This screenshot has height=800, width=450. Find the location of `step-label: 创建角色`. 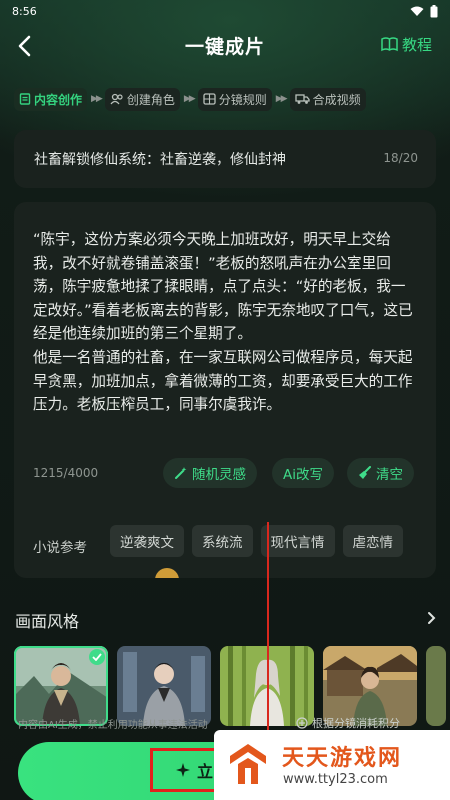

step-label: 创建角色 is located at coordinates (150, 99).